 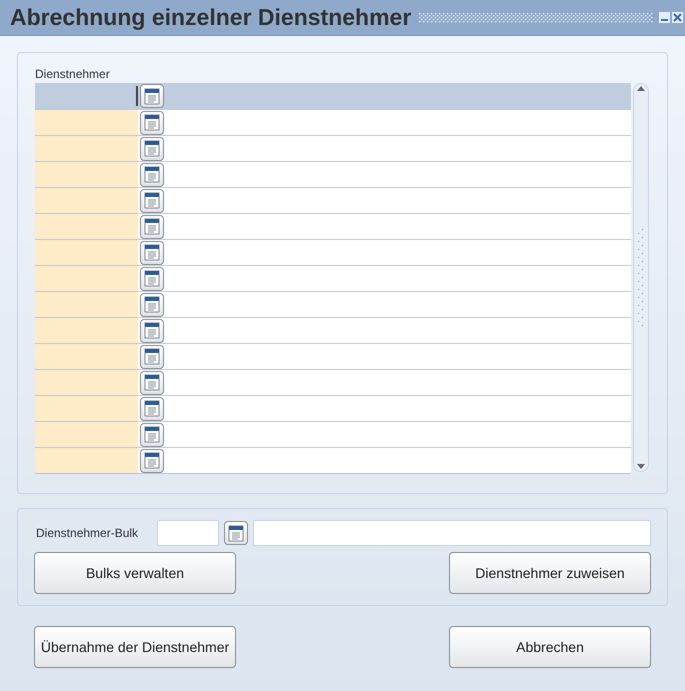 What do you see at coordinates (641, 89) in the screenshot?
I see `scroll-up-icon` at bounding box center [641, 89].